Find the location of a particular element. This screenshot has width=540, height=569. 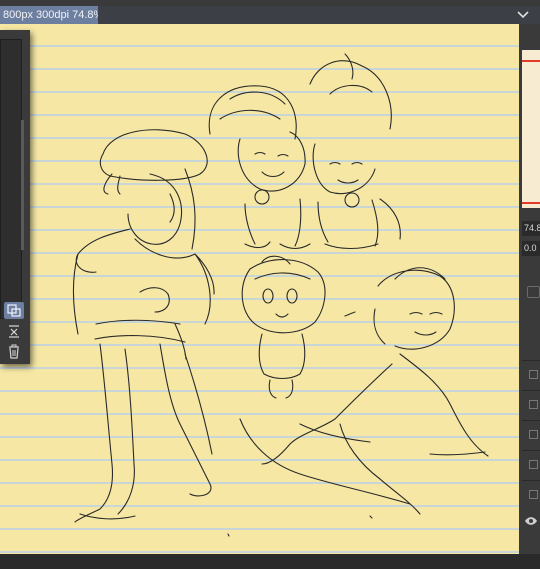

layer-list-area is located at coordinates (11, 179).